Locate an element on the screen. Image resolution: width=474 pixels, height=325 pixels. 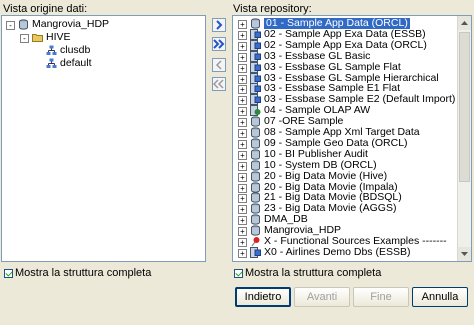
right-full-structure-label: Mostra la struttura completa is located at coordinates (313, 273).